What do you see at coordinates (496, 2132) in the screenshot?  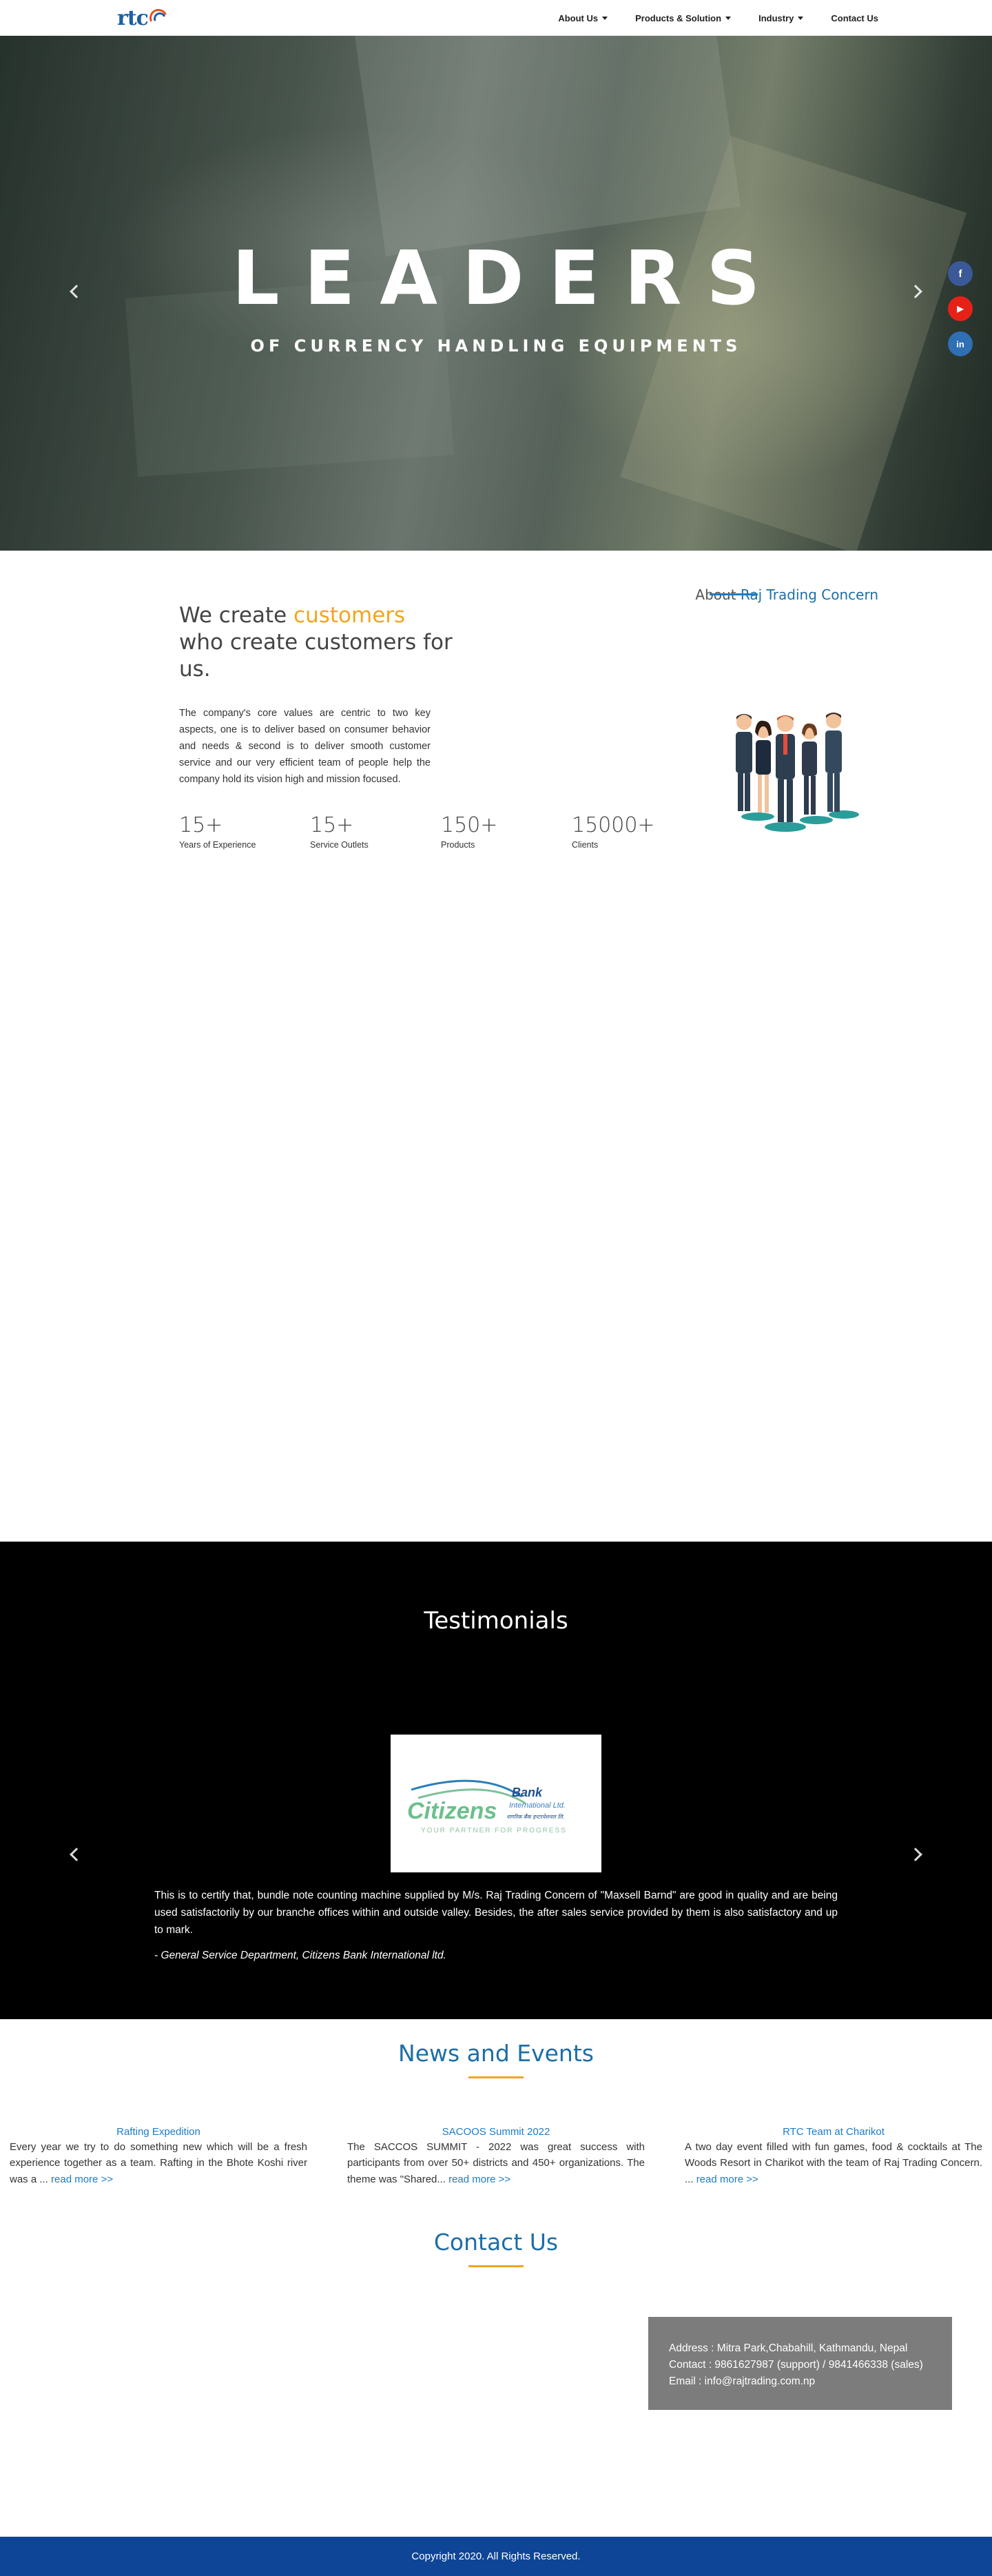 I see `news-card-title: SACOOS Summit 2022` at bounding box center [496, 2132].